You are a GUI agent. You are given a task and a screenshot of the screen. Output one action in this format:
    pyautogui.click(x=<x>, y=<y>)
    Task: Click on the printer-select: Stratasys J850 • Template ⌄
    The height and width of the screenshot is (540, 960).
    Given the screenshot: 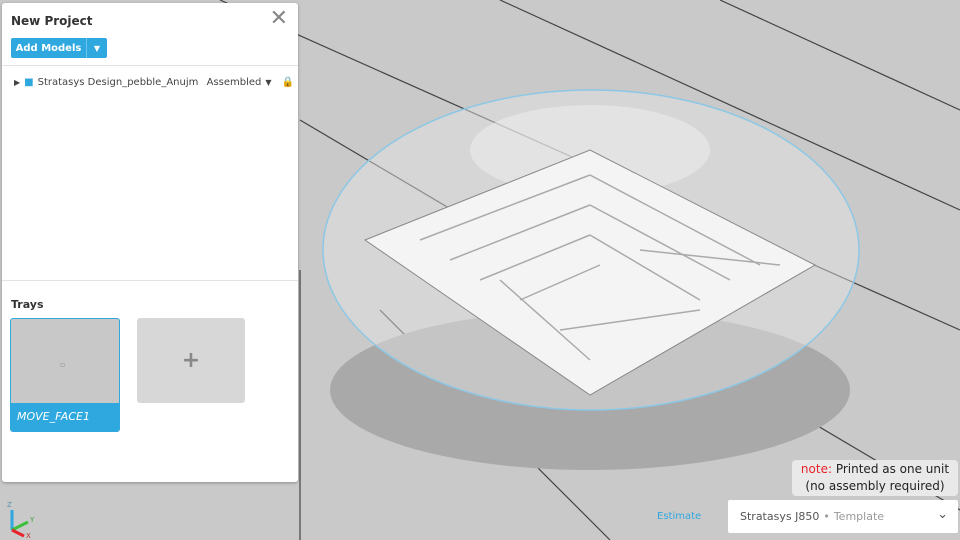 What is the action you would take?
    pyautogui.click(x=843, y=516)
    